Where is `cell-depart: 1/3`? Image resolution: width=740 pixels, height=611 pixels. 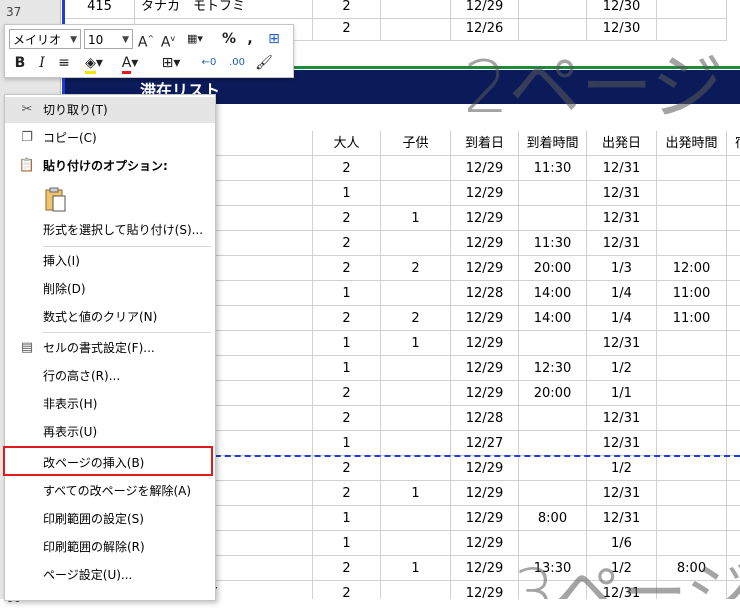 cell-depart: 1/3 is located at coordinates (622, 268).